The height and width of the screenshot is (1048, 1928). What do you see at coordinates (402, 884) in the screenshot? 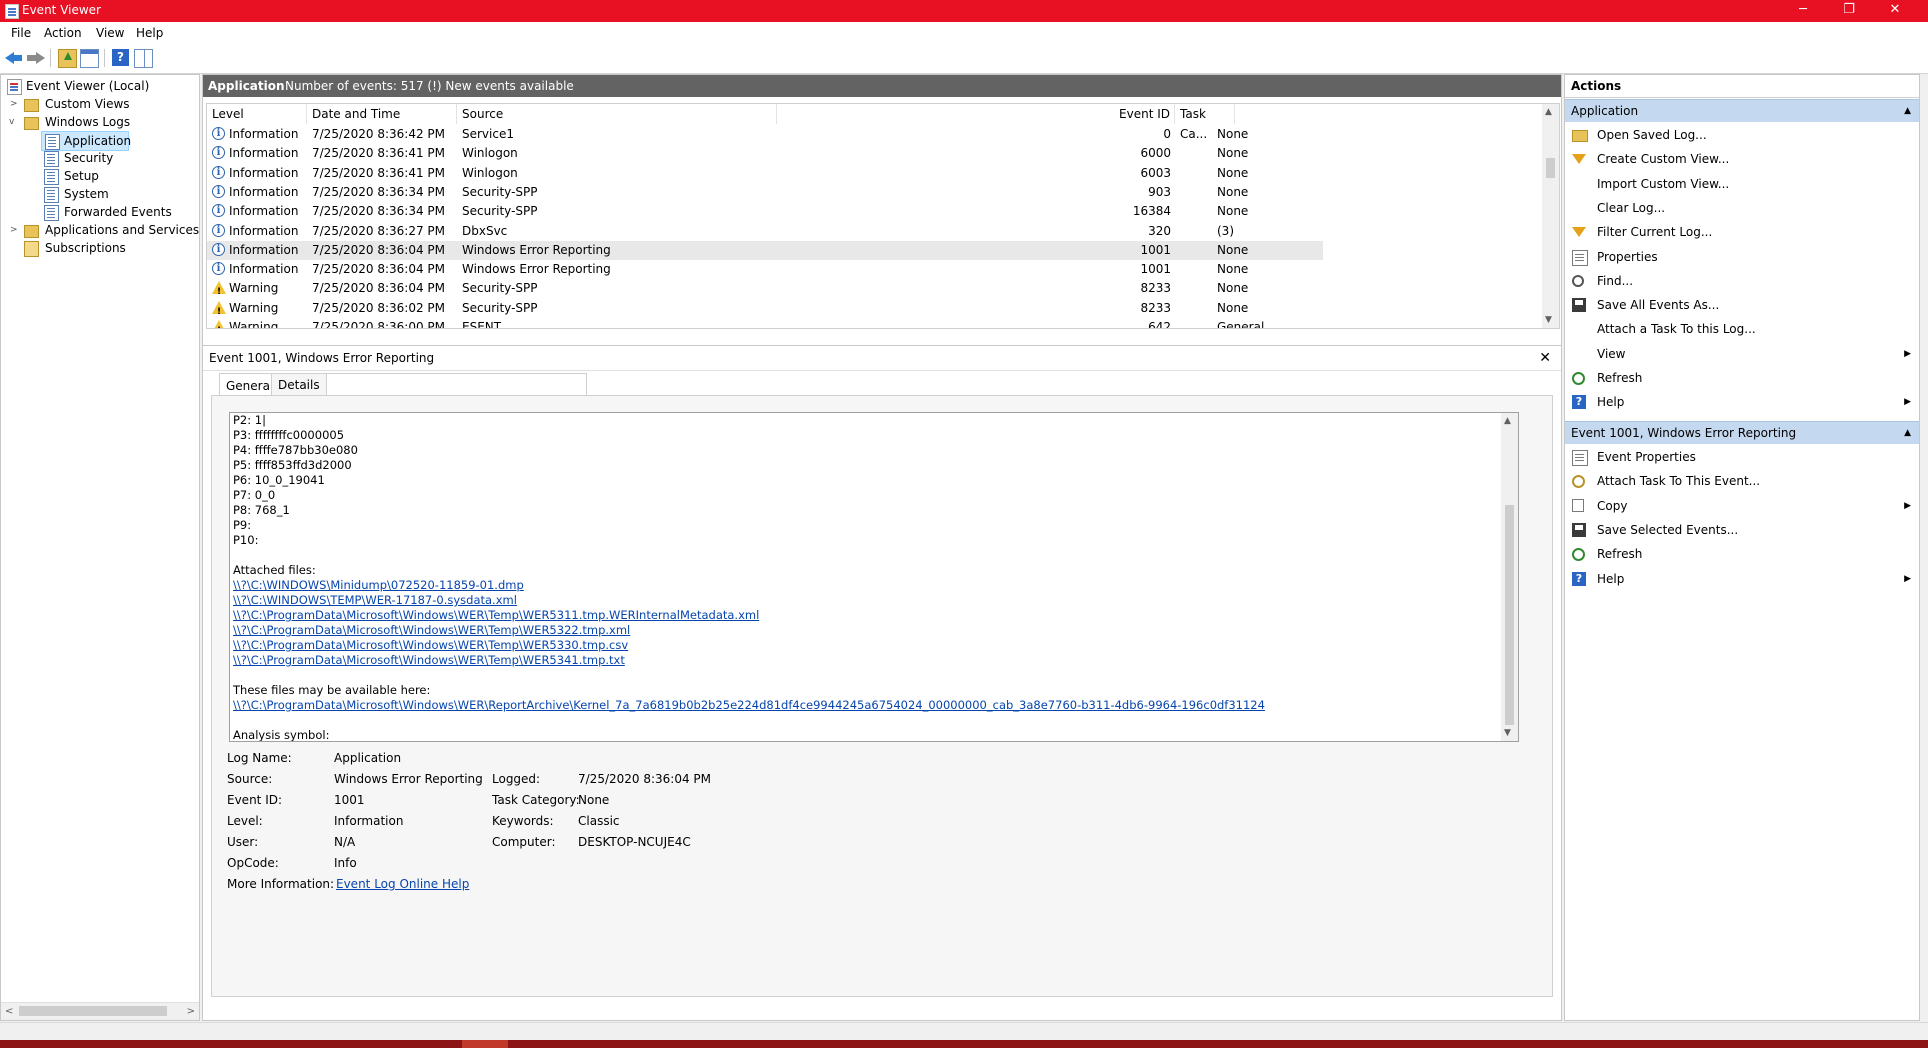
I see `event-log-online-help-link: Event Log Online Help` at bounding box center [402, 884].